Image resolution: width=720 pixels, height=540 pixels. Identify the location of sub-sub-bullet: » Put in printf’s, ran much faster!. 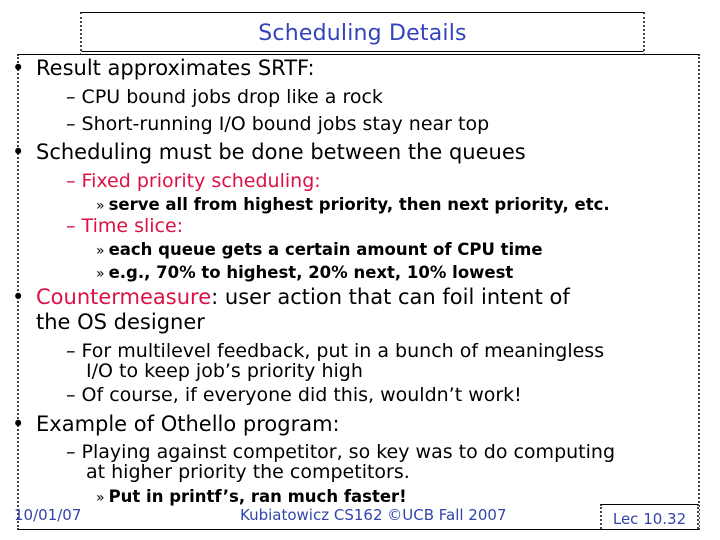
(251, 496).